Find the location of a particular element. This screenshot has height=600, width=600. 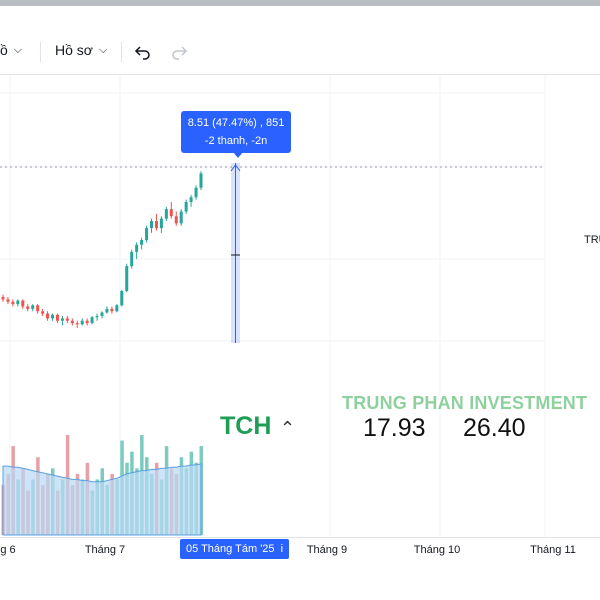

window-top-strip is located at coordinates (300, 3).